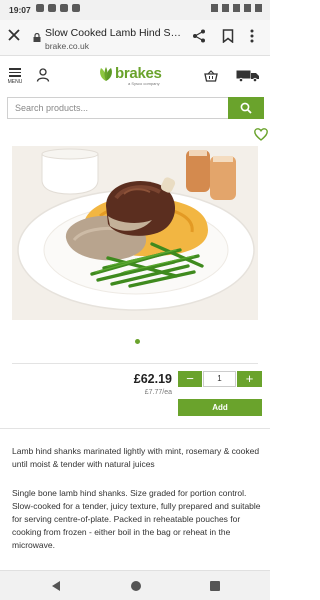 This screenshot has width=320, height=600. What do you see at coordinates (135, 10) in the screenshot?
I see `status-bar: 19:07` at bounding box center [135, 10].